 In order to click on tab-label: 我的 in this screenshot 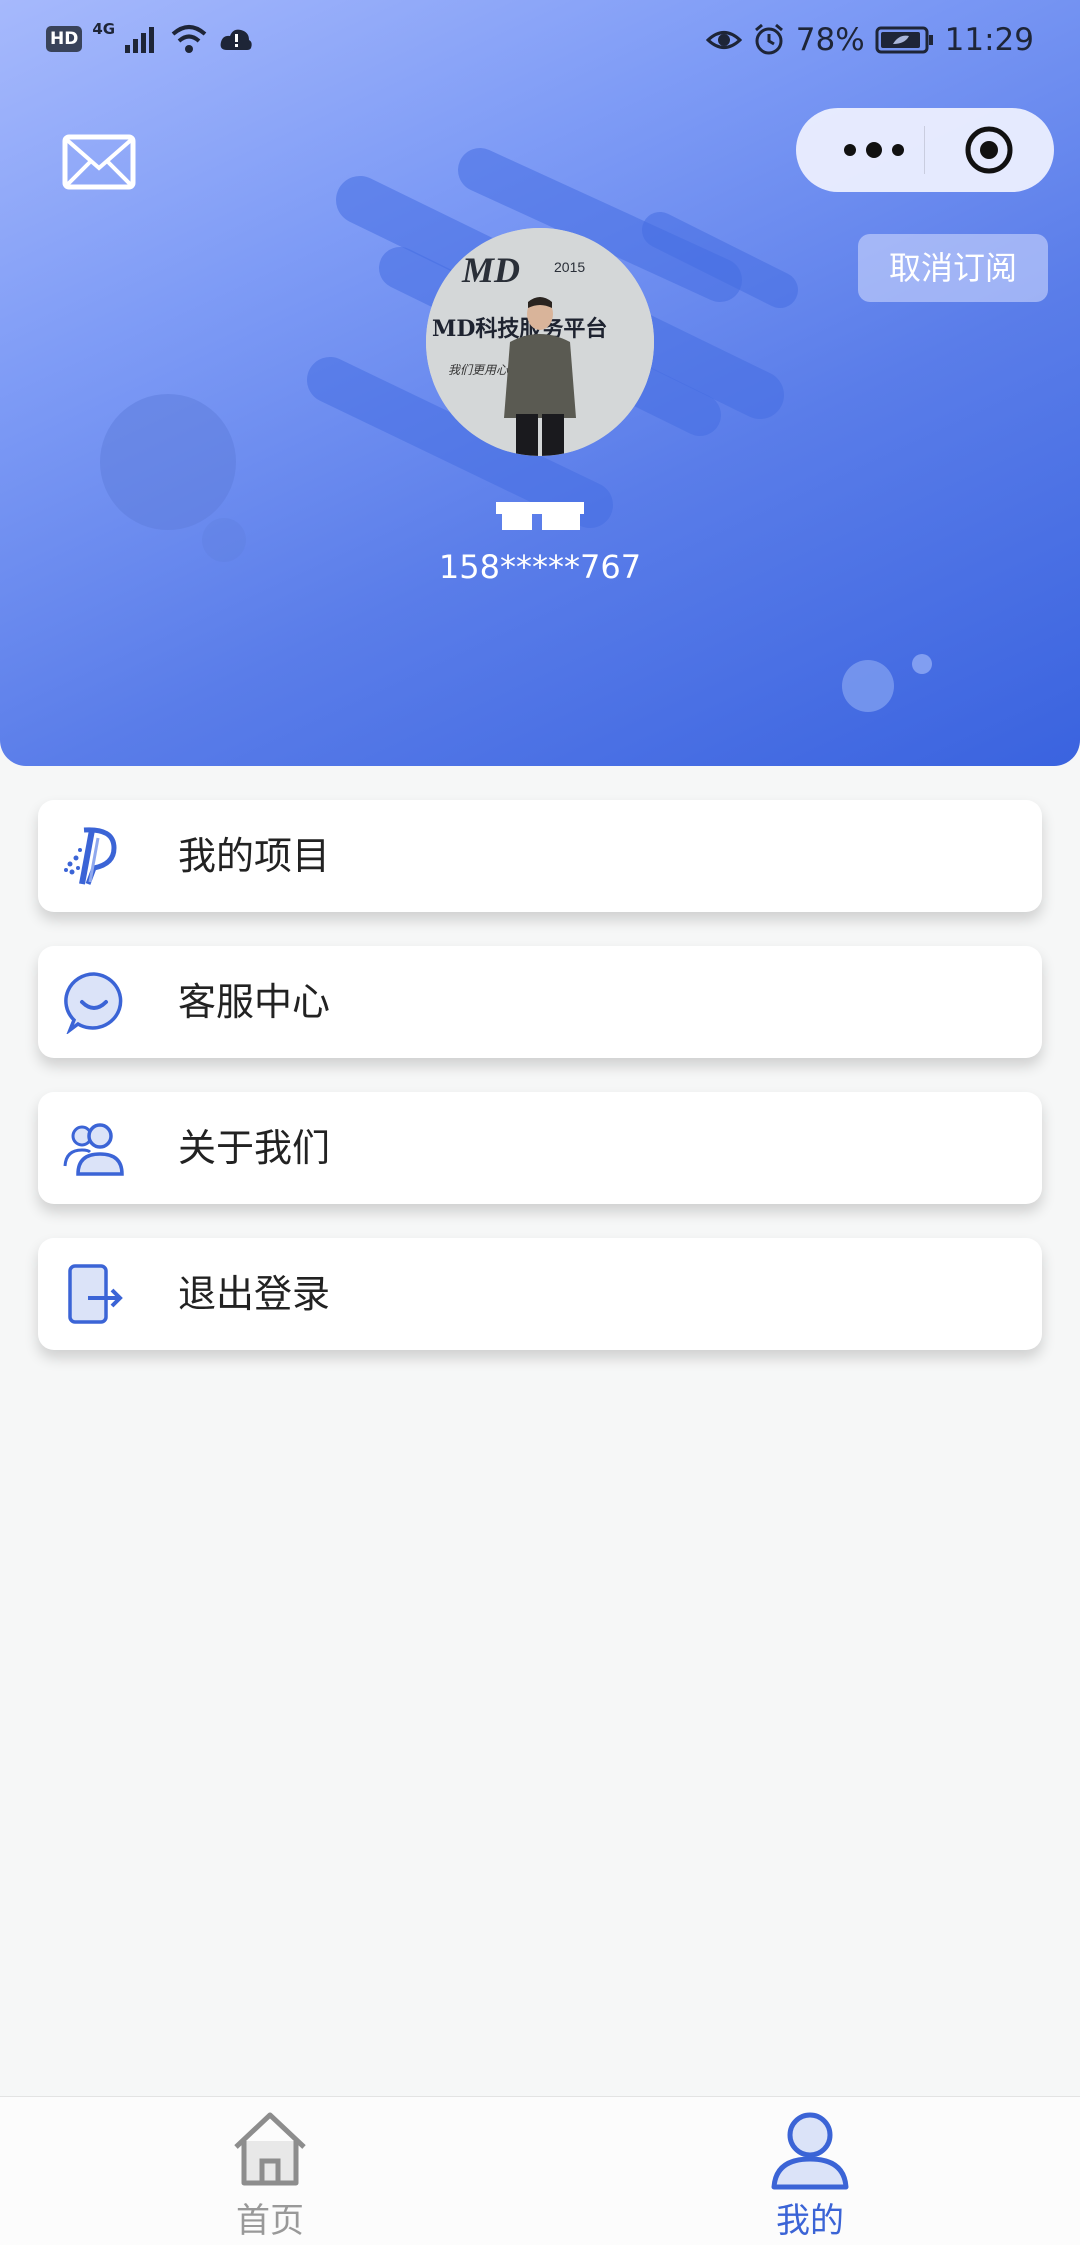, I will do `click(810, 2221)`.